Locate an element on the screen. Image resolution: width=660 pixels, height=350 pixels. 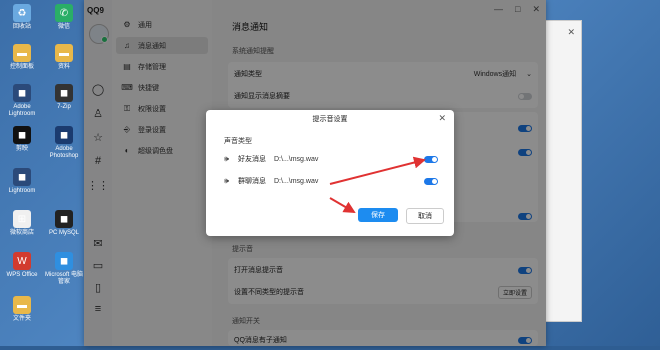
desktop-icon-label: 微软商店 is located at coordinates (21, 233).